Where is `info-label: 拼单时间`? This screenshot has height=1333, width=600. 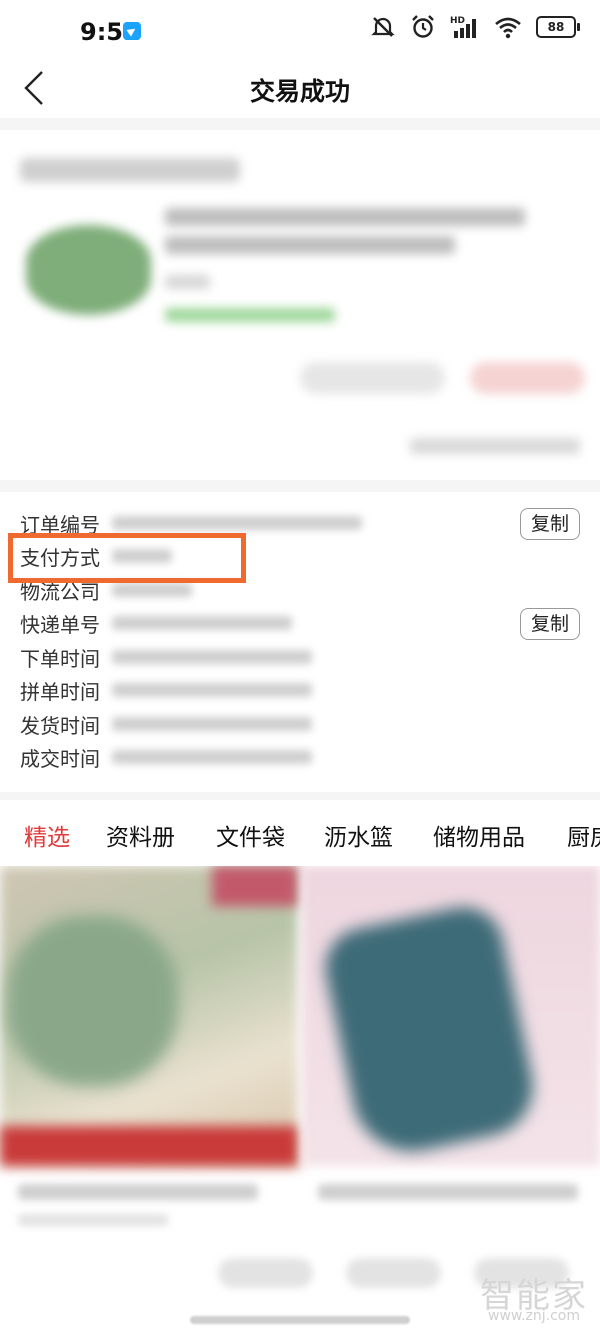
info-label: 拼单时间 is located at coordinates (60, 691).